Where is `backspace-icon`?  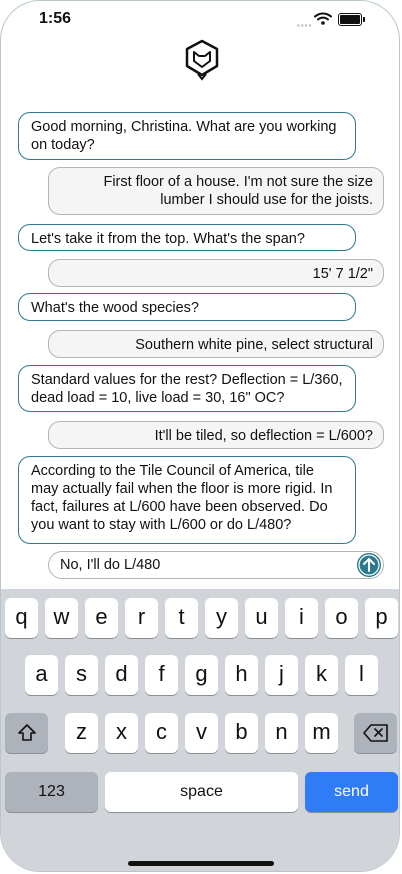
backspace-icon is located at coordinates (375, 733).